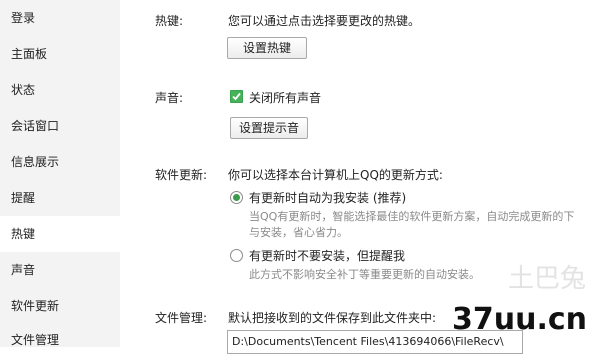 This screenshot has width=606, height=358. What do you see at coordinates (327, 197) in the screenshot?
I see `auto-install-label: 有更新时自动为我安装 (推荐)` at bounding box center [327, 197].